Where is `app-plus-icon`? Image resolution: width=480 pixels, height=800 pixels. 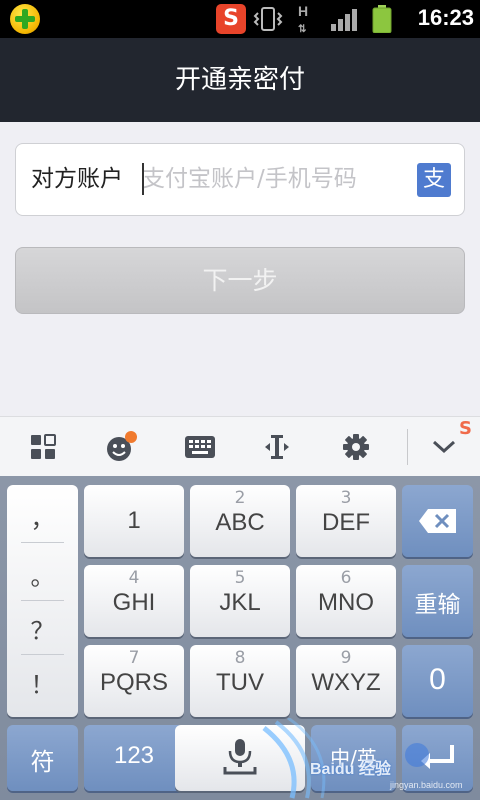 app-plus-icon is located at coordinates (25, 19).